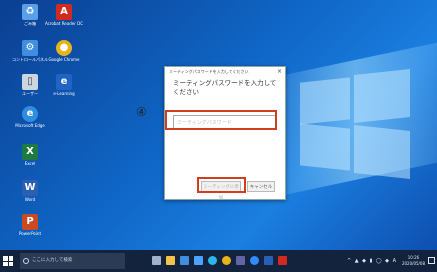 The height and width of the screenshot is (272, 437). I want to click on search-icon, so click(26, 261).